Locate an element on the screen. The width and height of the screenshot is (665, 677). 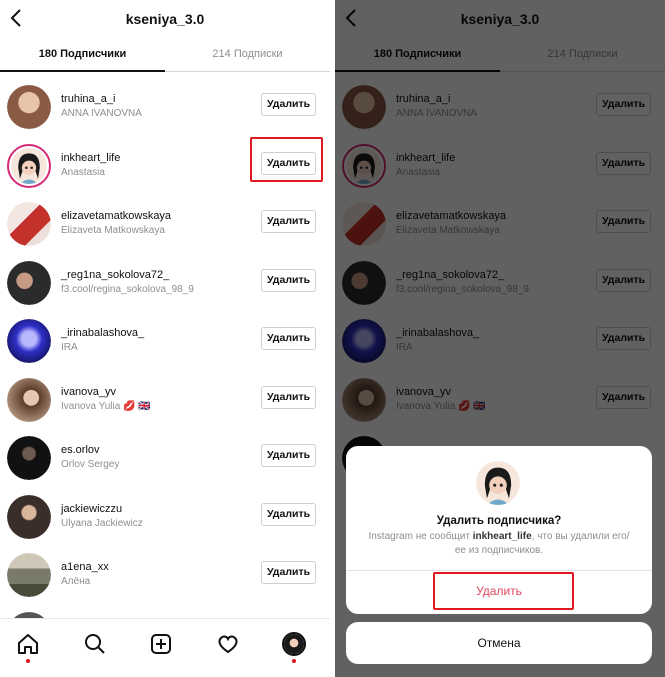
full-name: Алёна is located at coordinates (76, 581).